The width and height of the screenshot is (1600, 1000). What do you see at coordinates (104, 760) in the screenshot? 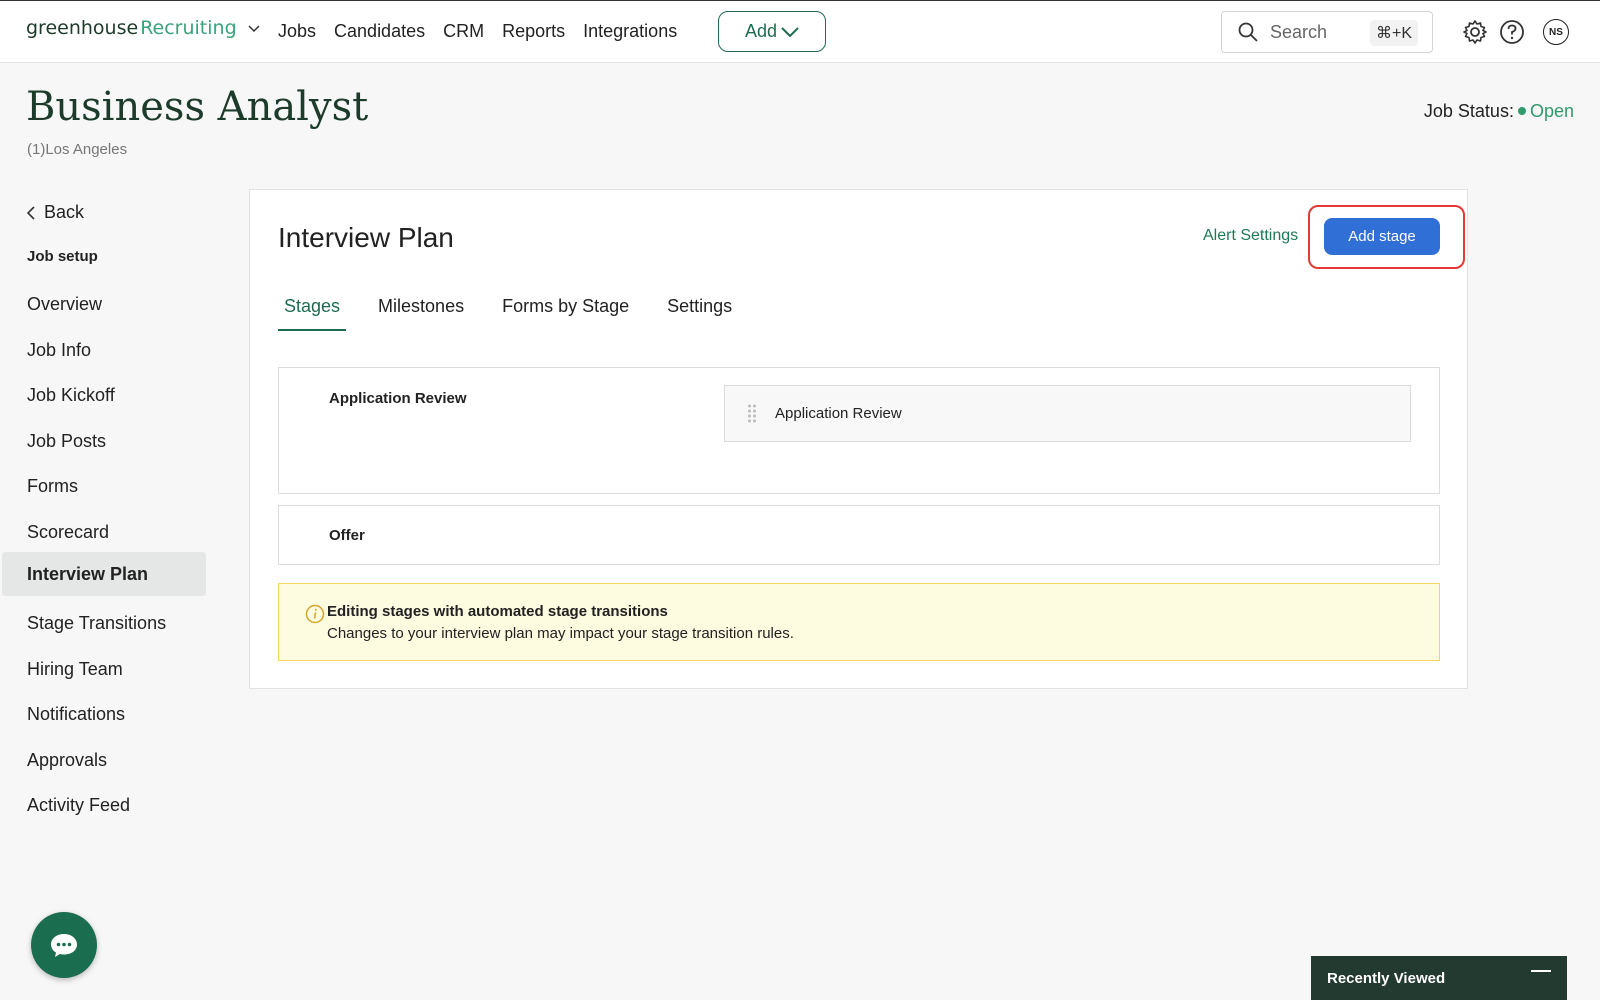
I see `sidebar-item-approvals: Approvals` at bounding box center [104, 760].